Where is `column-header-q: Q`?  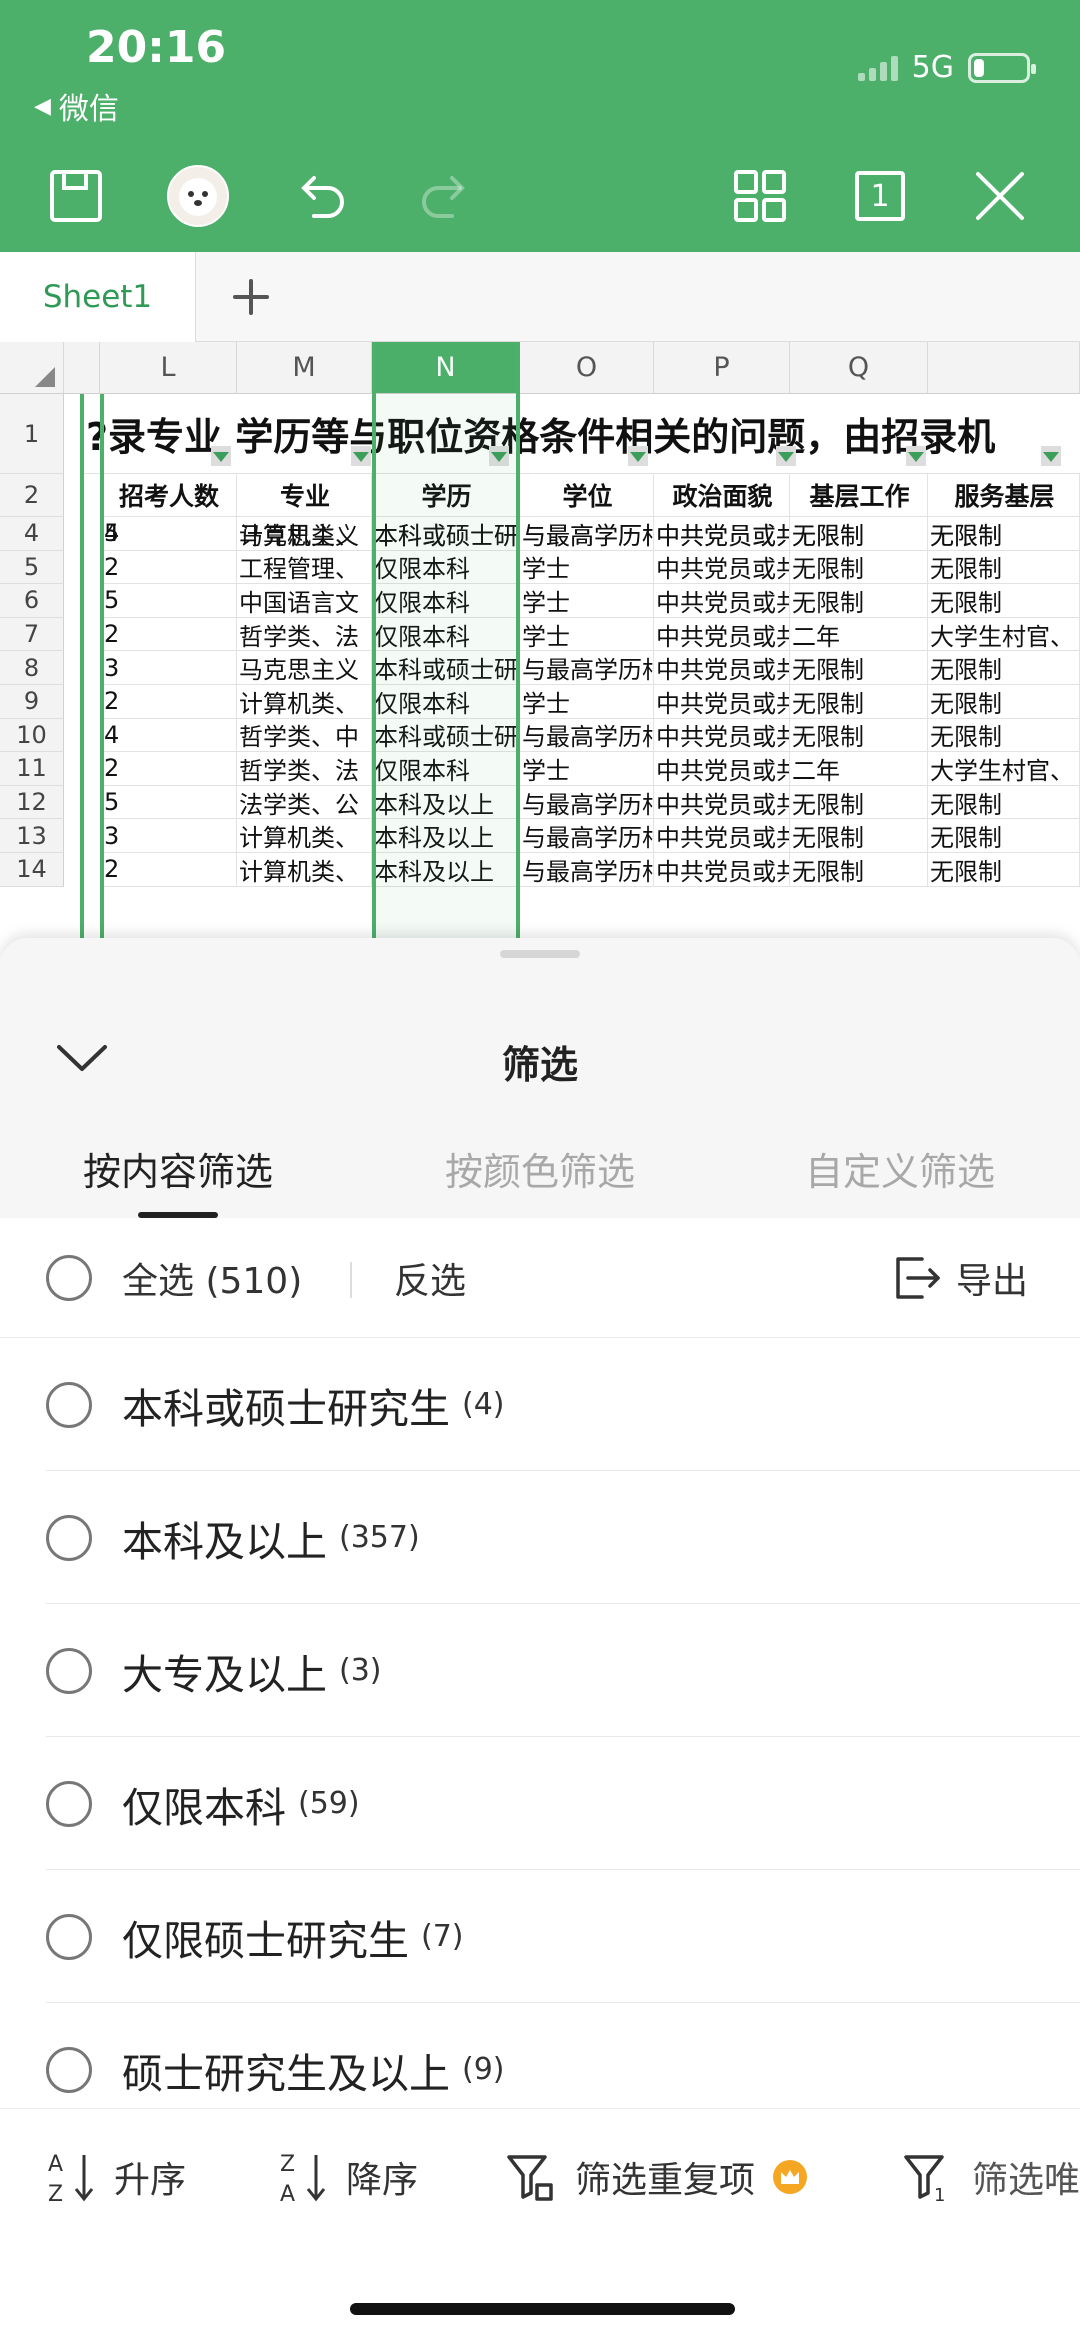
column-header-q: Q is located at coordinates (859, 368).